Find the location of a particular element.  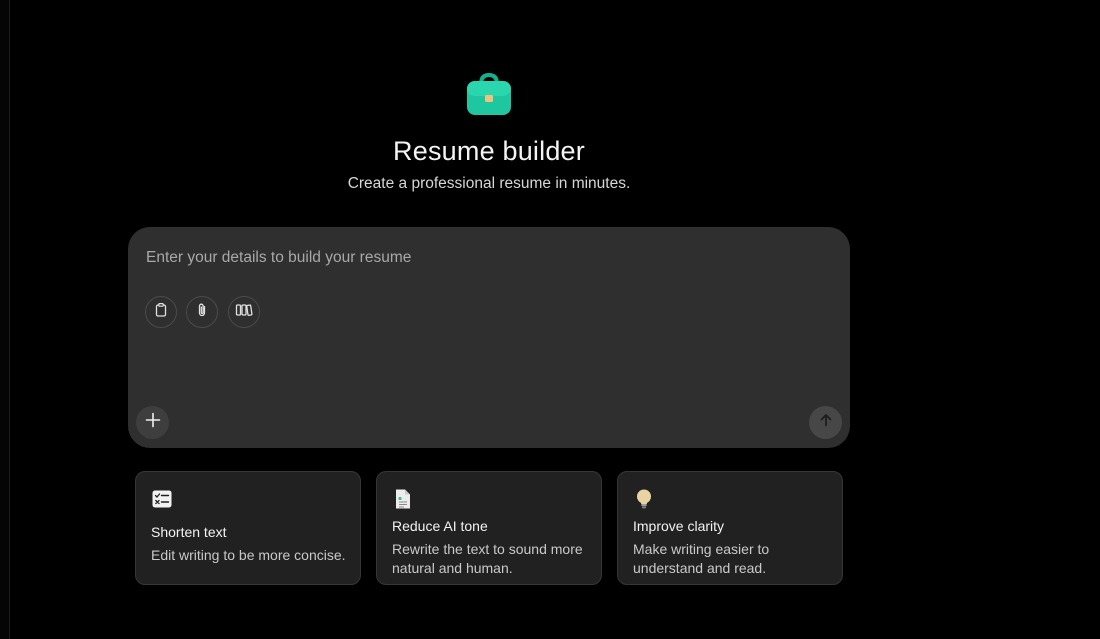

page-title: Resume builder is located at coordinates (489, 151).